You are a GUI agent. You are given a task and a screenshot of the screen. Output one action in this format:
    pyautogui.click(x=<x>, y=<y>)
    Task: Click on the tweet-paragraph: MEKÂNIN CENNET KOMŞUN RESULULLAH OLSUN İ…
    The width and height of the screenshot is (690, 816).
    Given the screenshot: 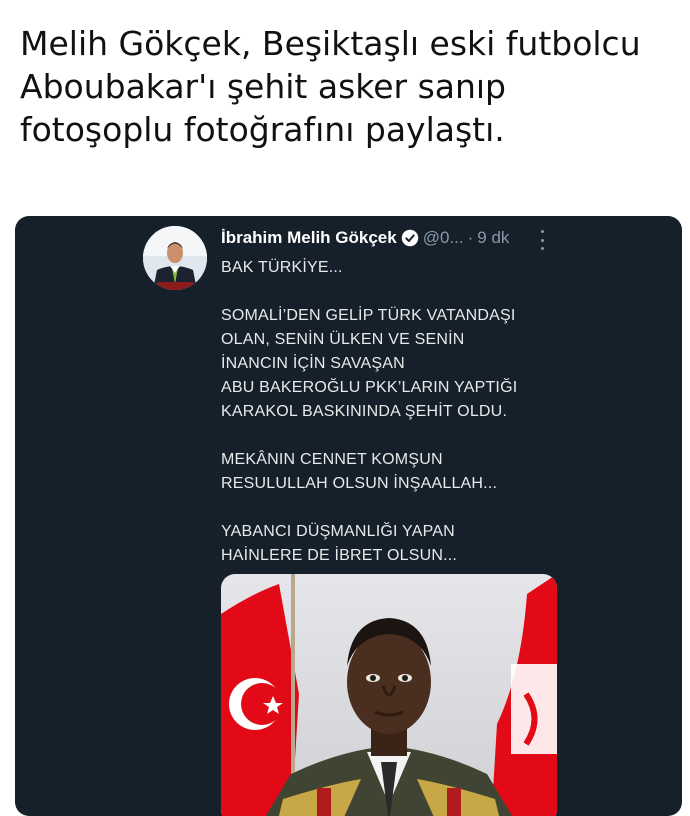 What is the action you would take?
    pyautogui.click(x=441, y=472)
    